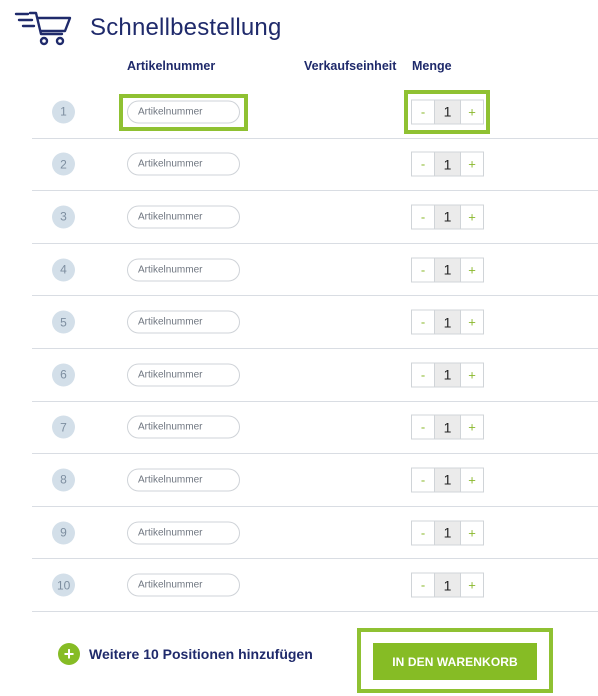 This screenshot has height=696, width=598. I want to click on add-to-cart-button: IN DEN WARENKORB, so click(455, 661).